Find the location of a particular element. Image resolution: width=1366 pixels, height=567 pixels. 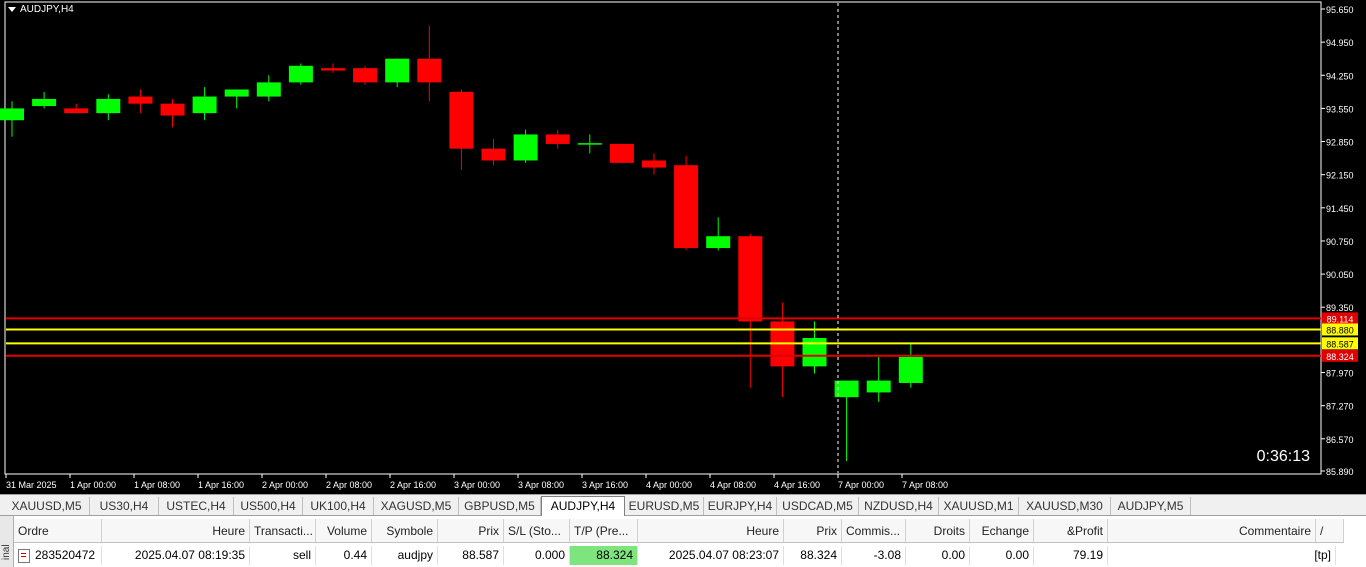

price-tick-label: 87.270 is located at coordinates (1340, 407).